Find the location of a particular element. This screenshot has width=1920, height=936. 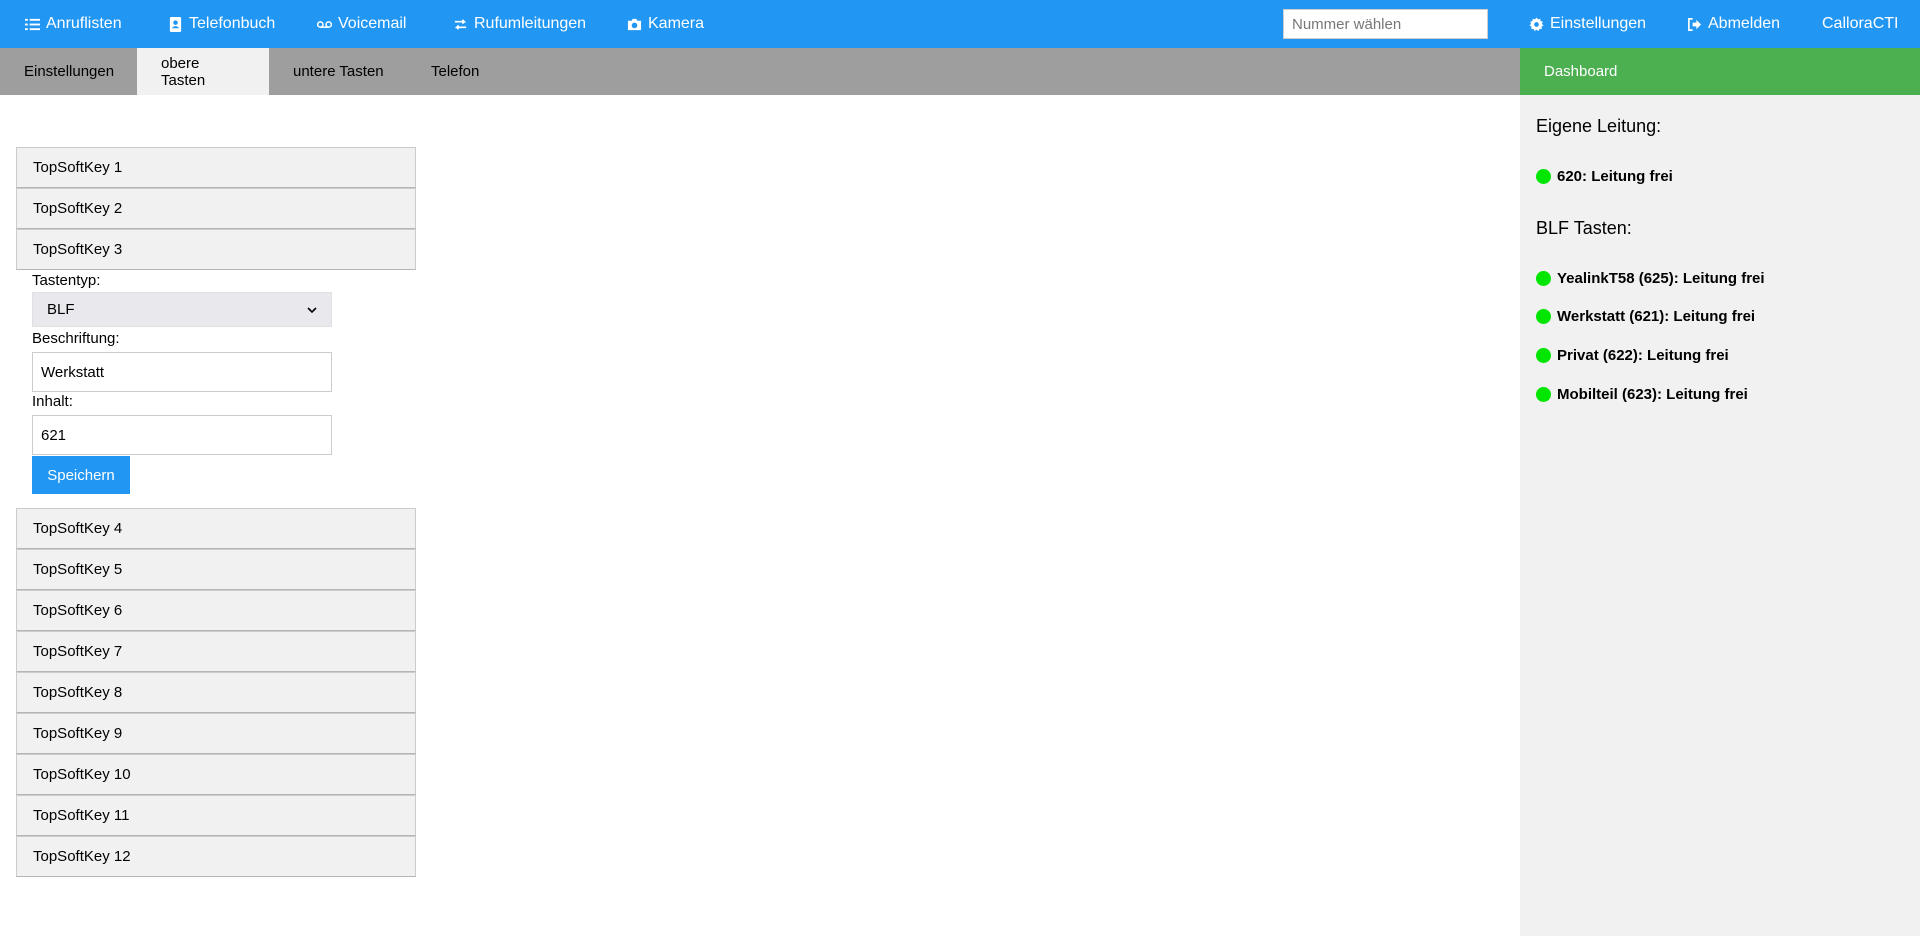

nav-label: Kamera is located at coordinates (676, 23).